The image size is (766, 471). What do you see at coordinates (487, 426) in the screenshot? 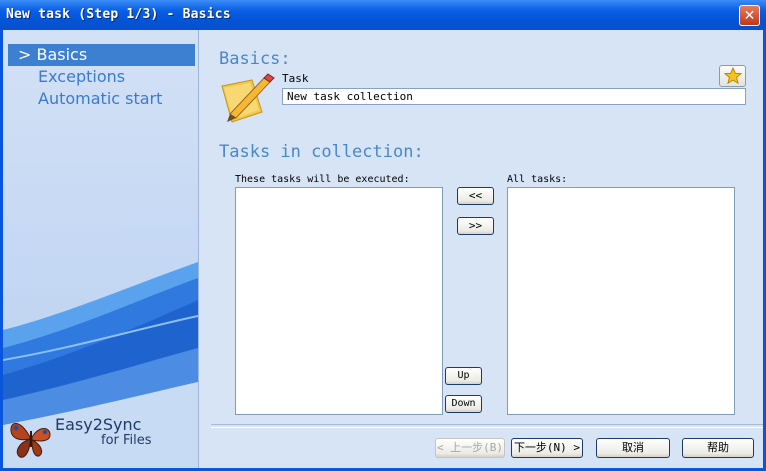
I see `footer-divider` at bounding box center [487, 426].